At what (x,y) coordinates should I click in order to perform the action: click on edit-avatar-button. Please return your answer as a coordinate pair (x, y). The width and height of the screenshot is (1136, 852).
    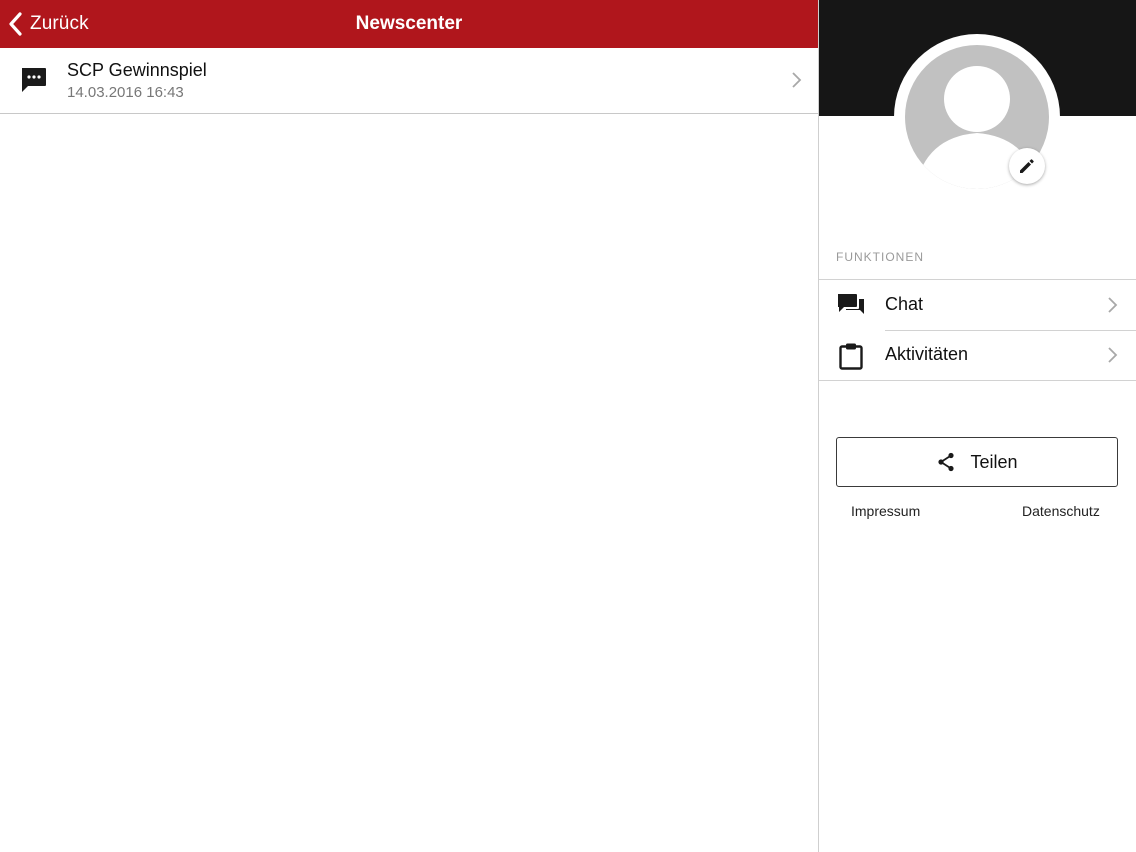
    Looking at the image, I should click on (1027, 166).